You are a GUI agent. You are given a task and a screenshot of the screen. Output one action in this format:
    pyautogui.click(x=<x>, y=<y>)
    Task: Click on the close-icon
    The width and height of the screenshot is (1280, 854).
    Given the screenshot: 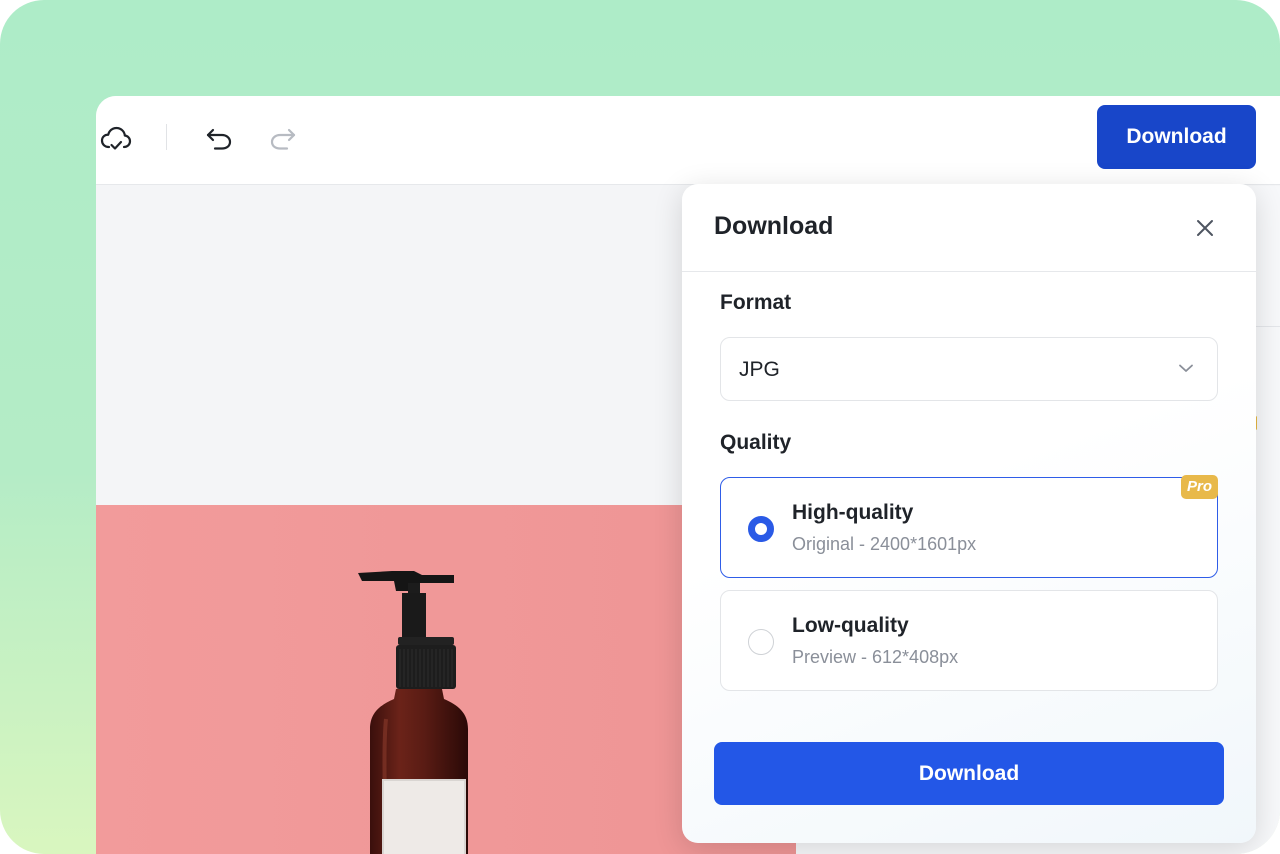 What is the action you would take?
    pyautogui.click(x=1205, y=228)
    